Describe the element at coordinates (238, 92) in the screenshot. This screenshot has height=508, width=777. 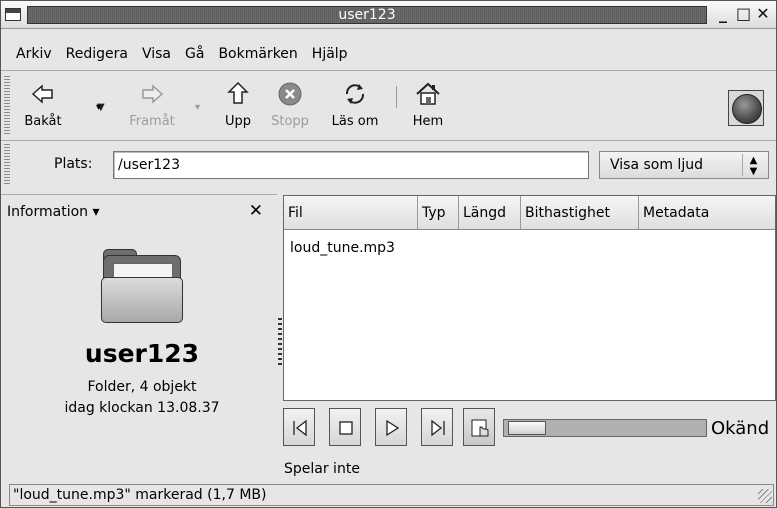
I see `up-arrow-icon` at that location.